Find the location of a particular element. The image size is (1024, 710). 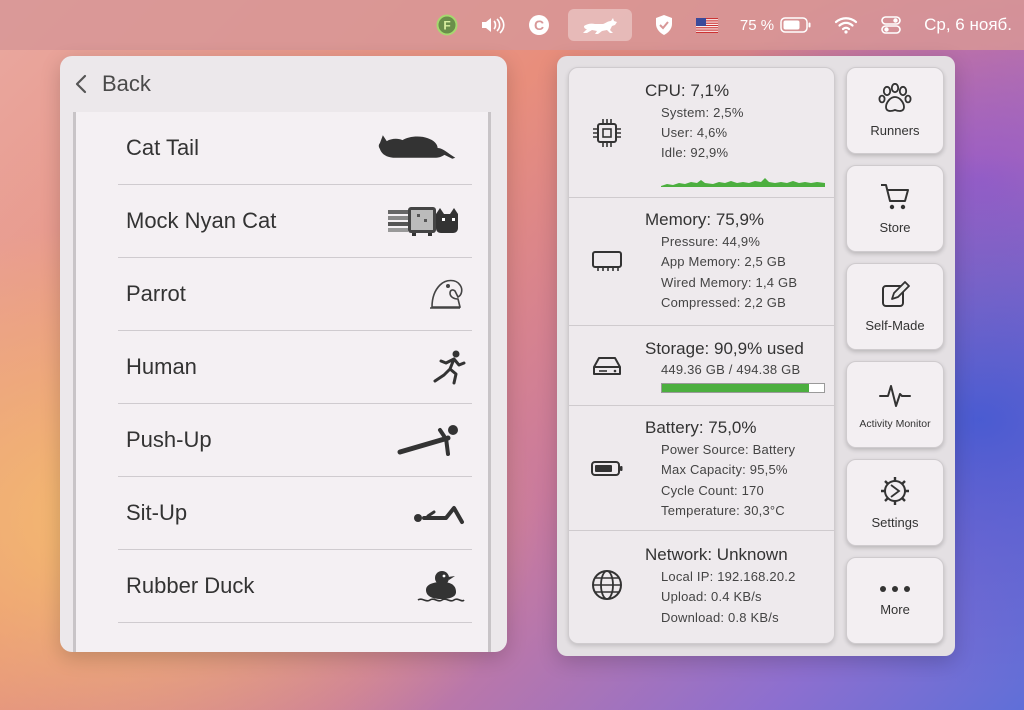

back-button: Back is located at coordinates (112, 84).